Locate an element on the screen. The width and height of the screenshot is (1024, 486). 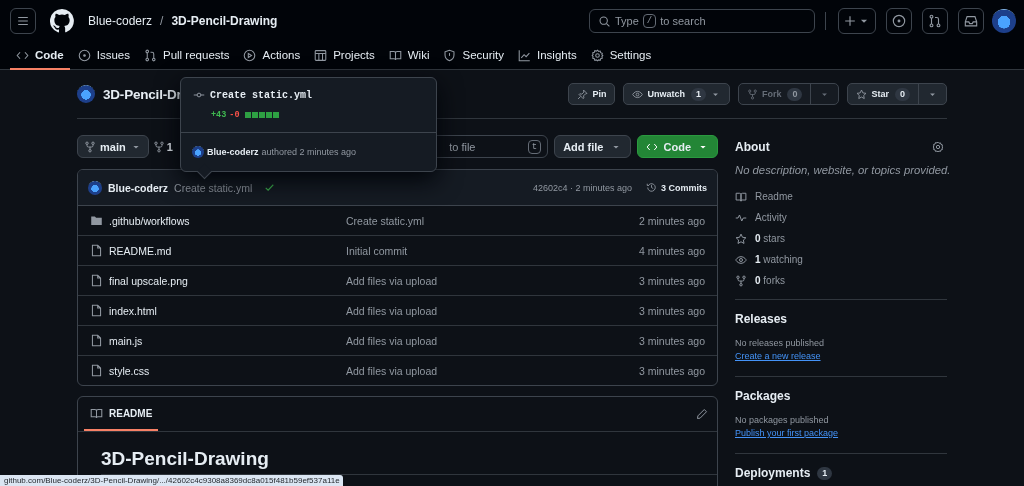
file-row: .github/workflows Create static.yml 2 minutes ago is located at coordinates (397, 220).